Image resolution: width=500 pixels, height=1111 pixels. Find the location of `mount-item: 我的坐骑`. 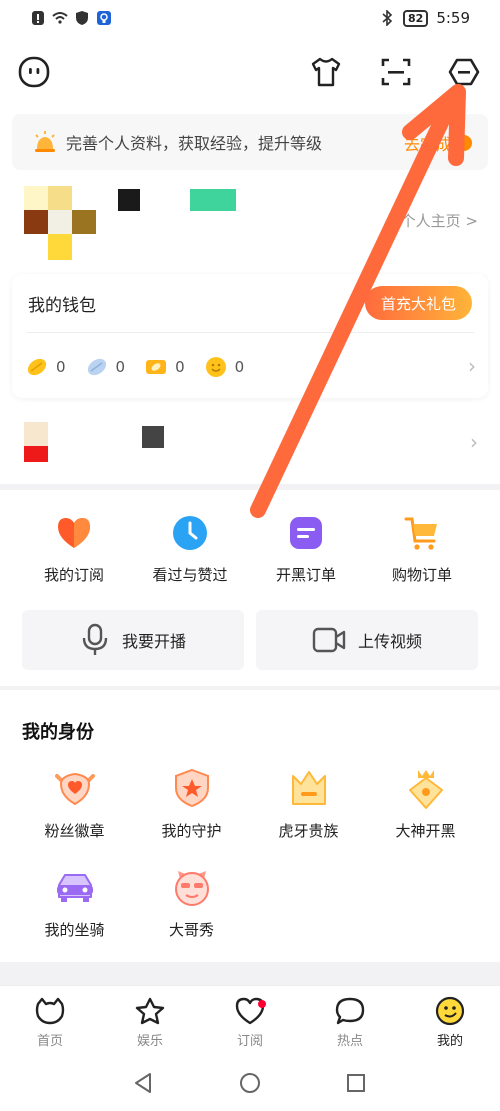

mount-item: 我的坐骑 is located at coordinates (74, 902).